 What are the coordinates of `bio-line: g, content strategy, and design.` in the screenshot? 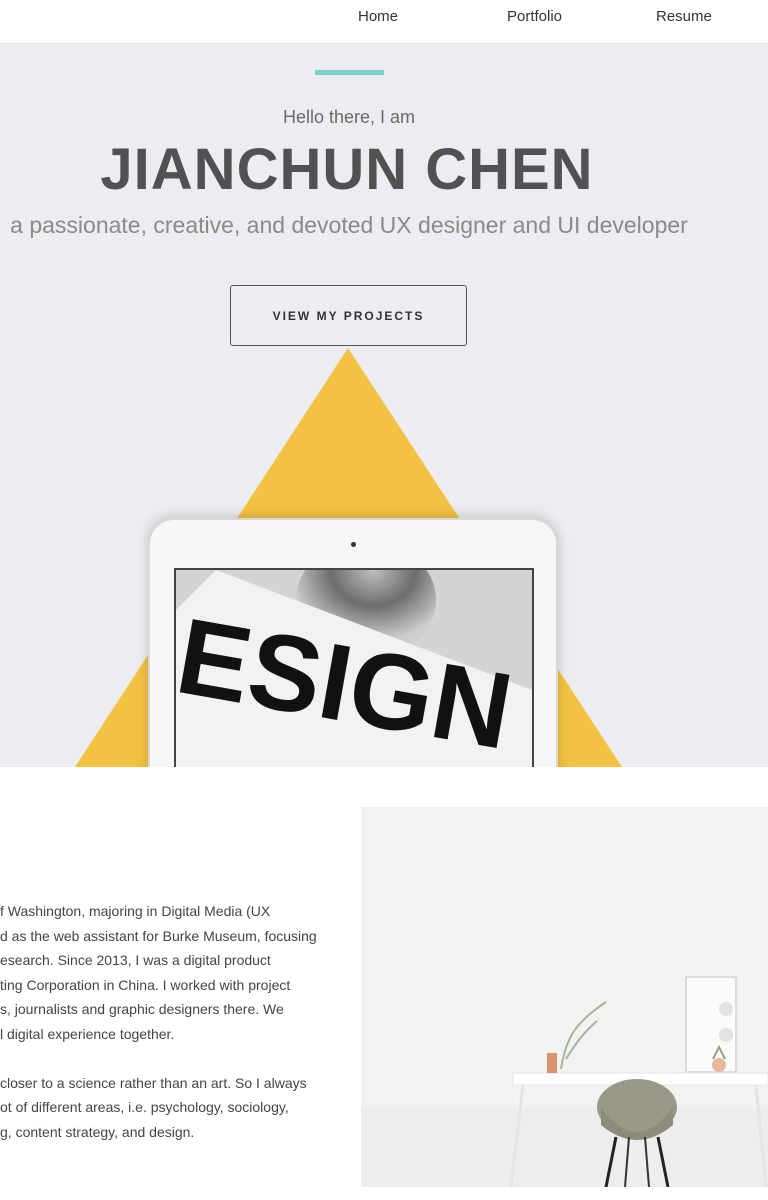 It's located at (97, 1131).